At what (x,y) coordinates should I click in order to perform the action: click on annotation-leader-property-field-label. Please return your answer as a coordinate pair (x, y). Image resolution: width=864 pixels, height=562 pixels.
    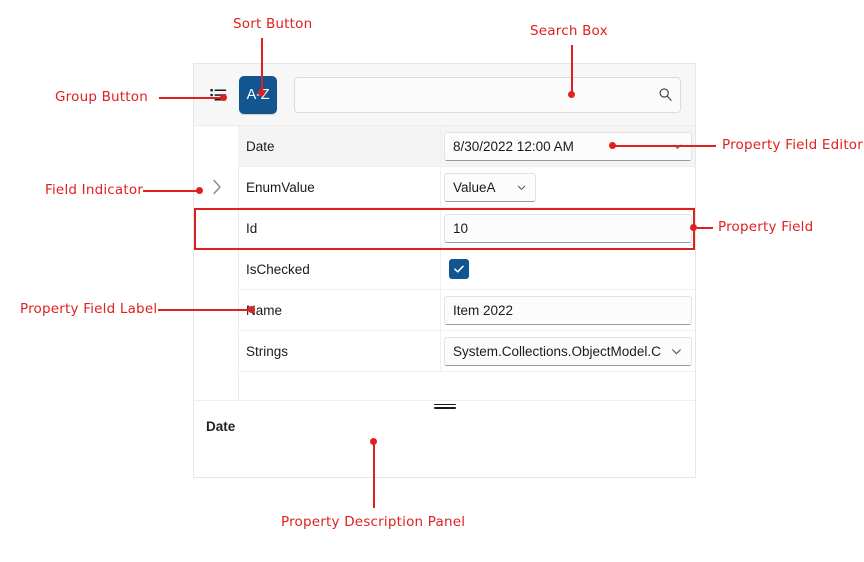
    Looking at the image, I should click on (205, 310).